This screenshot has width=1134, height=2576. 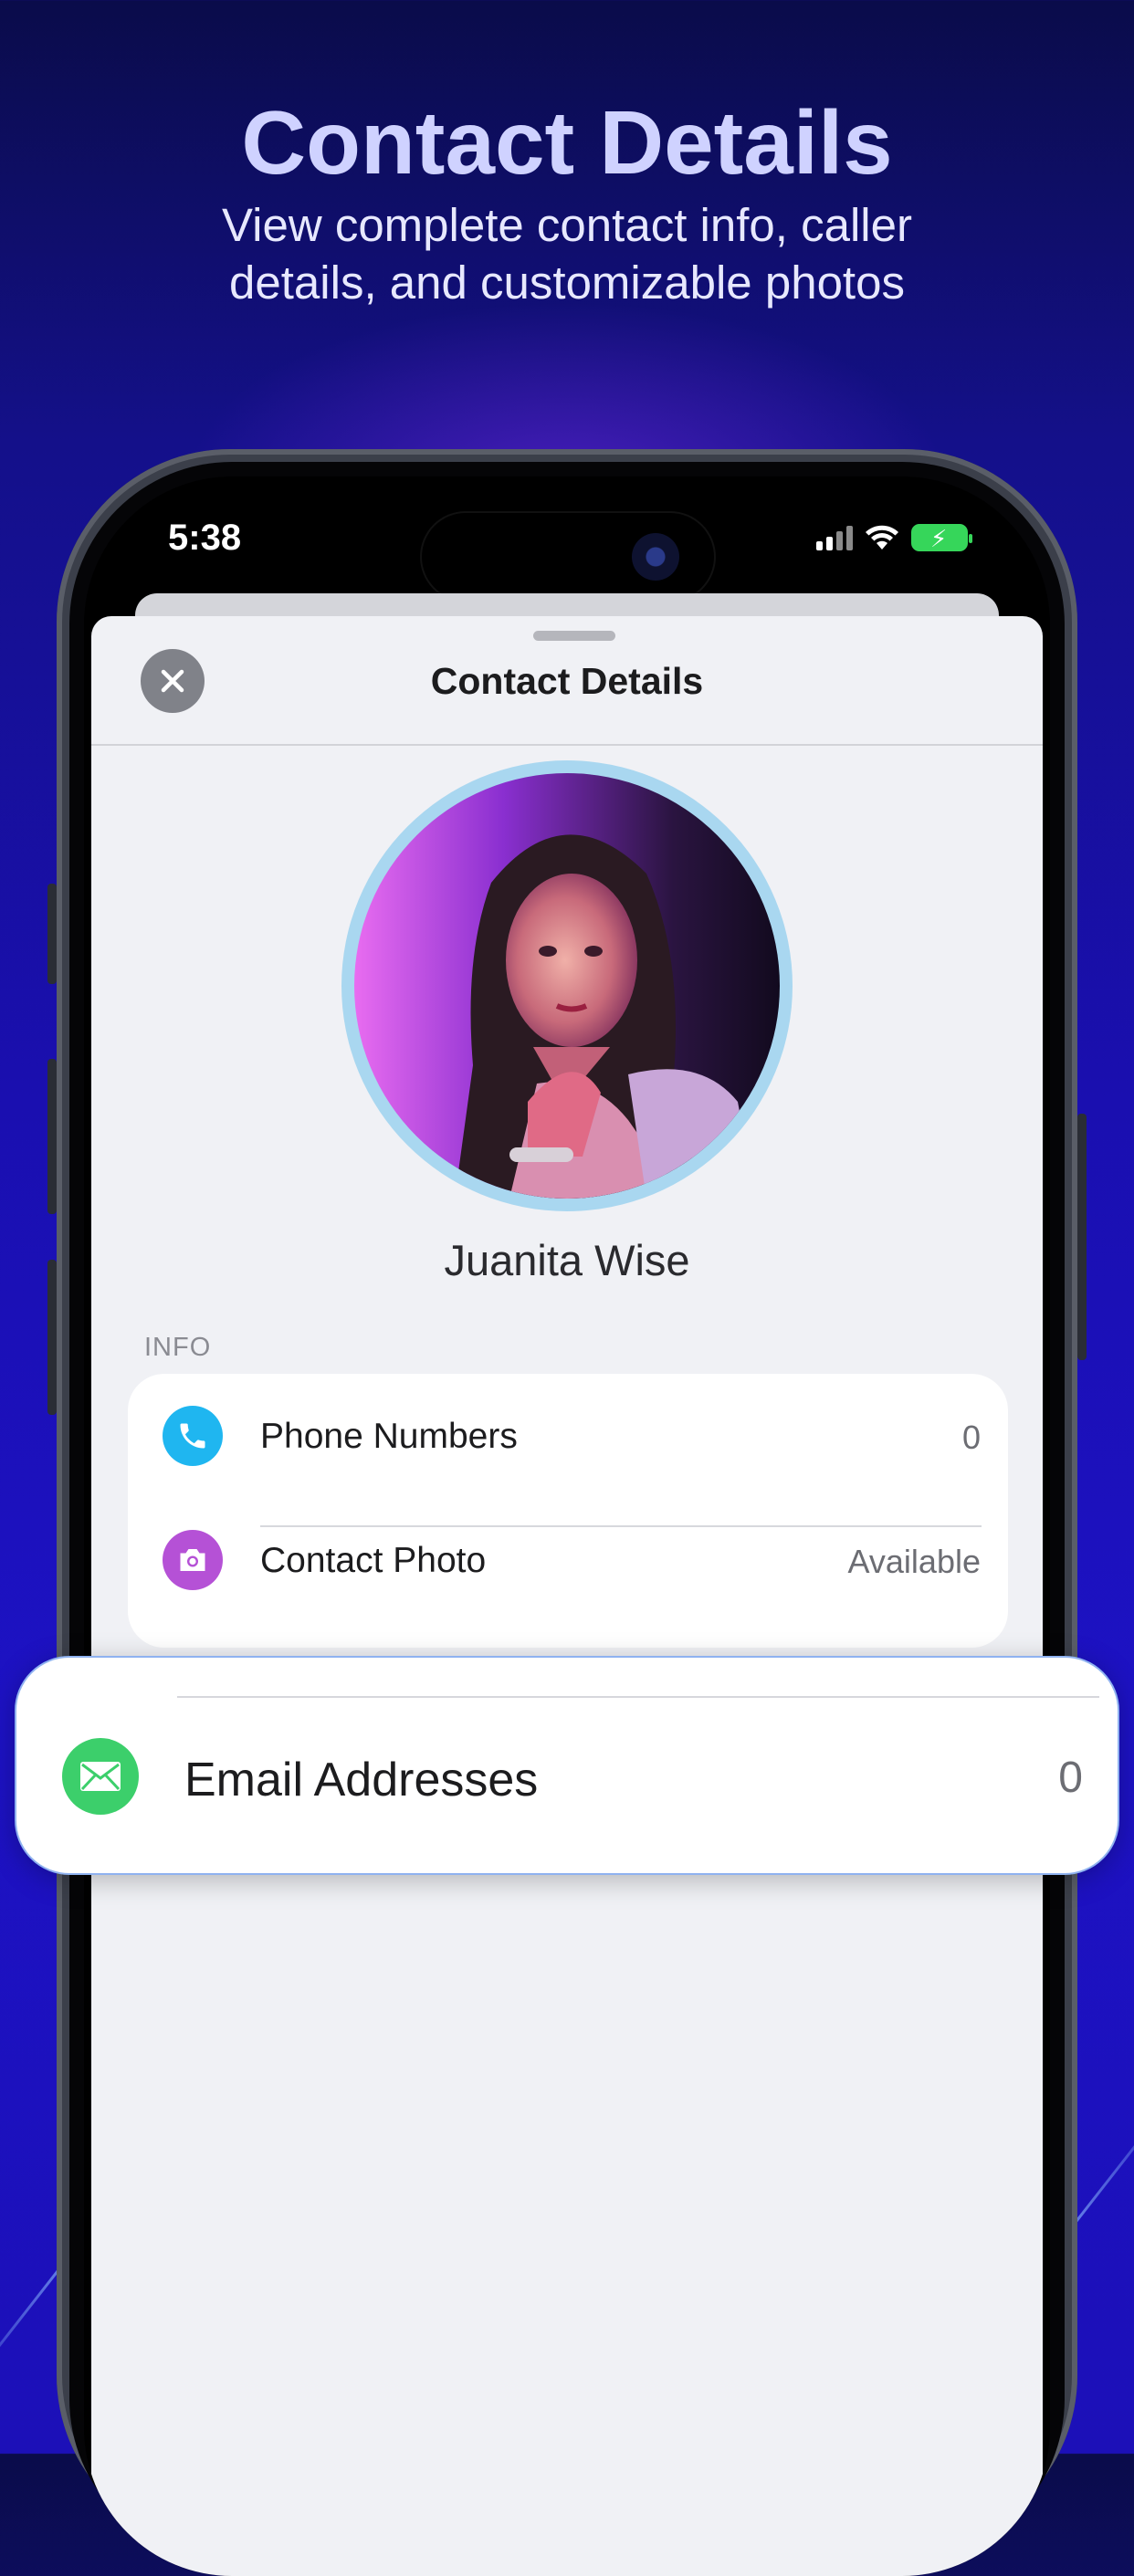 I want to click on avatar-ring, so click(x=567, y=986).